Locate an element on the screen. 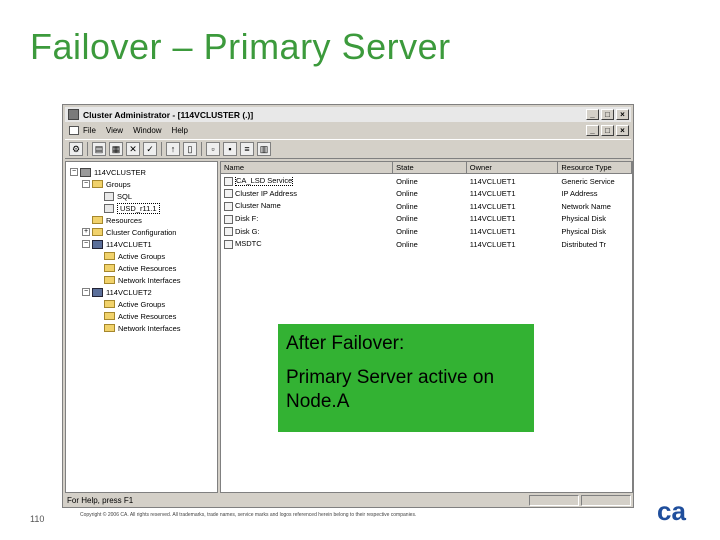  menu-bar: File View Window Help _ □ × is located at coordinates (348, 130).